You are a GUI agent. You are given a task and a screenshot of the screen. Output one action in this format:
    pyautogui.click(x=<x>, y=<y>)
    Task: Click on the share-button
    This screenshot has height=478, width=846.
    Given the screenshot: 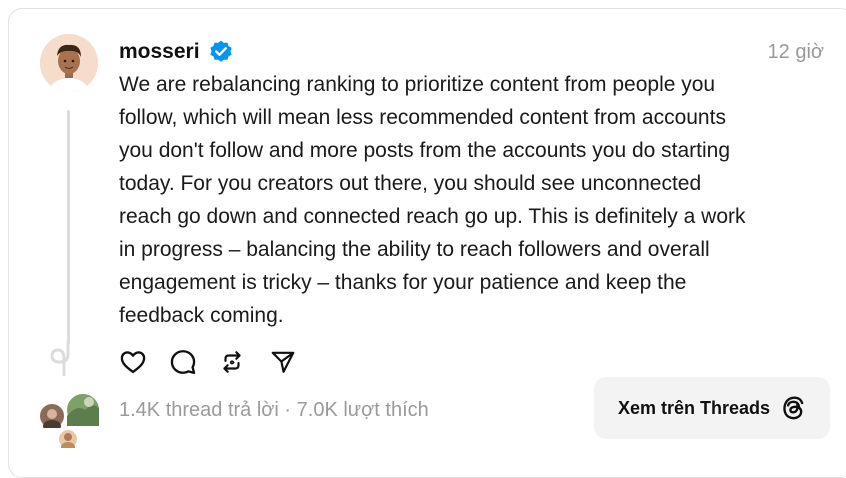 What is the action you would take?
    pyautogui.click(x=283, y=362)
    